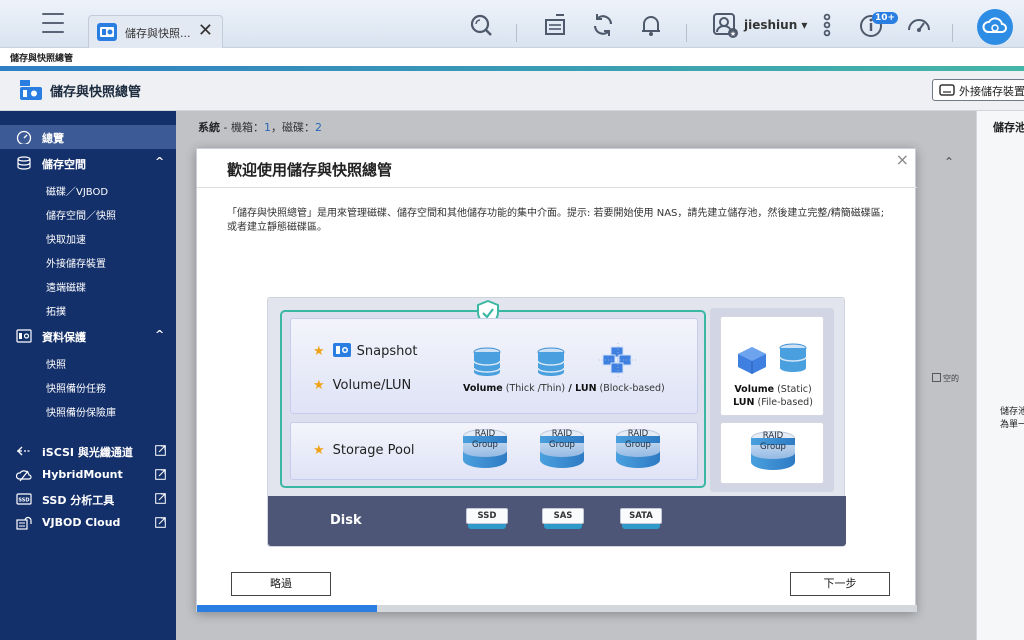 This screenshot has height=640, width=1024. What do you see at coordinates (603, 25) in the screenshot?
I see `sync-icon` at bounding box center [603, 25].